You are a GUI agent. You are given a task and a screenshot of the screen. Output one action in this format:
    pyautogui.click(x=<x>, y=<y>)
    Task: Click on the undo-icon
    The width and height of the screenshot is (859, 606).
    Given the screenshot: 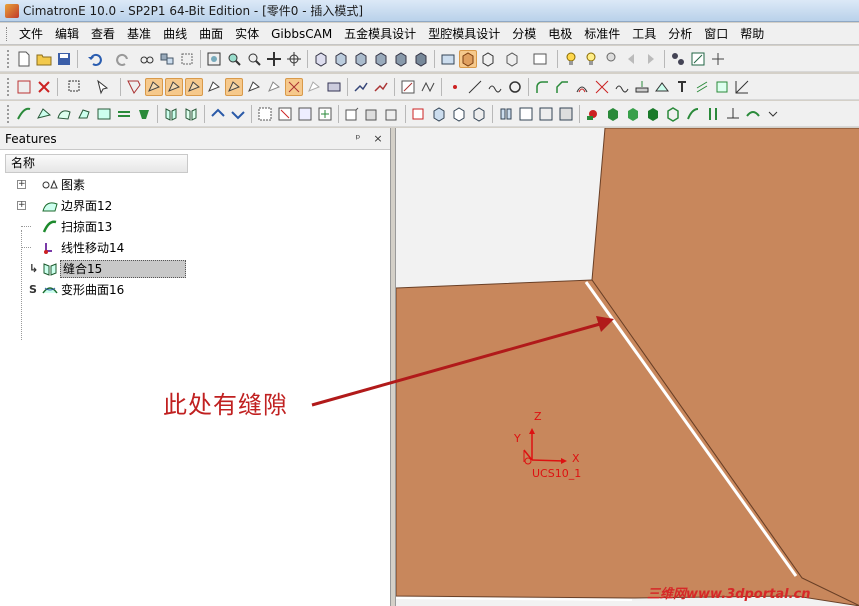 What is the action you would take?
    pyautogui.click(x=95, y=59)
    